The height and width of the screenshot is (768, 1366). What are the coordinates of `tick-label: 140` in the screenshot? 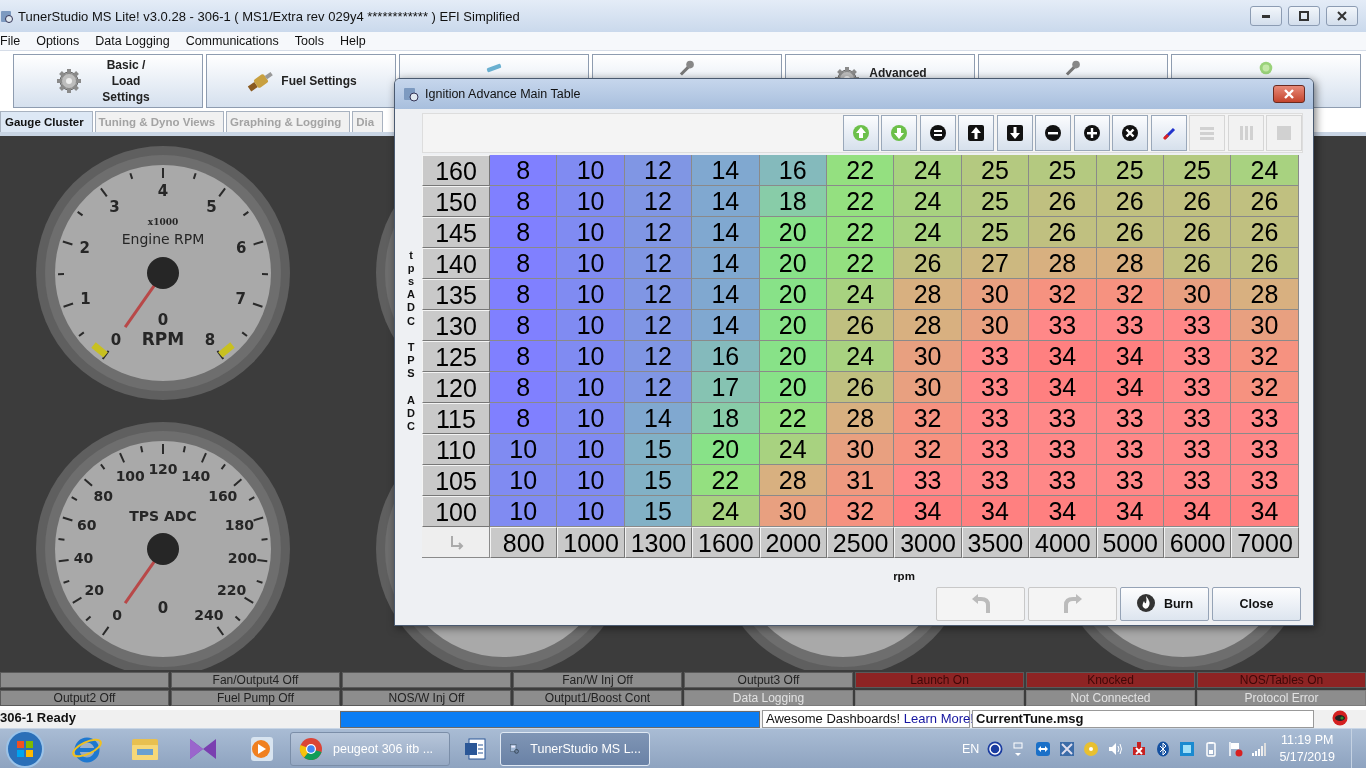 It's located at (196, 476).